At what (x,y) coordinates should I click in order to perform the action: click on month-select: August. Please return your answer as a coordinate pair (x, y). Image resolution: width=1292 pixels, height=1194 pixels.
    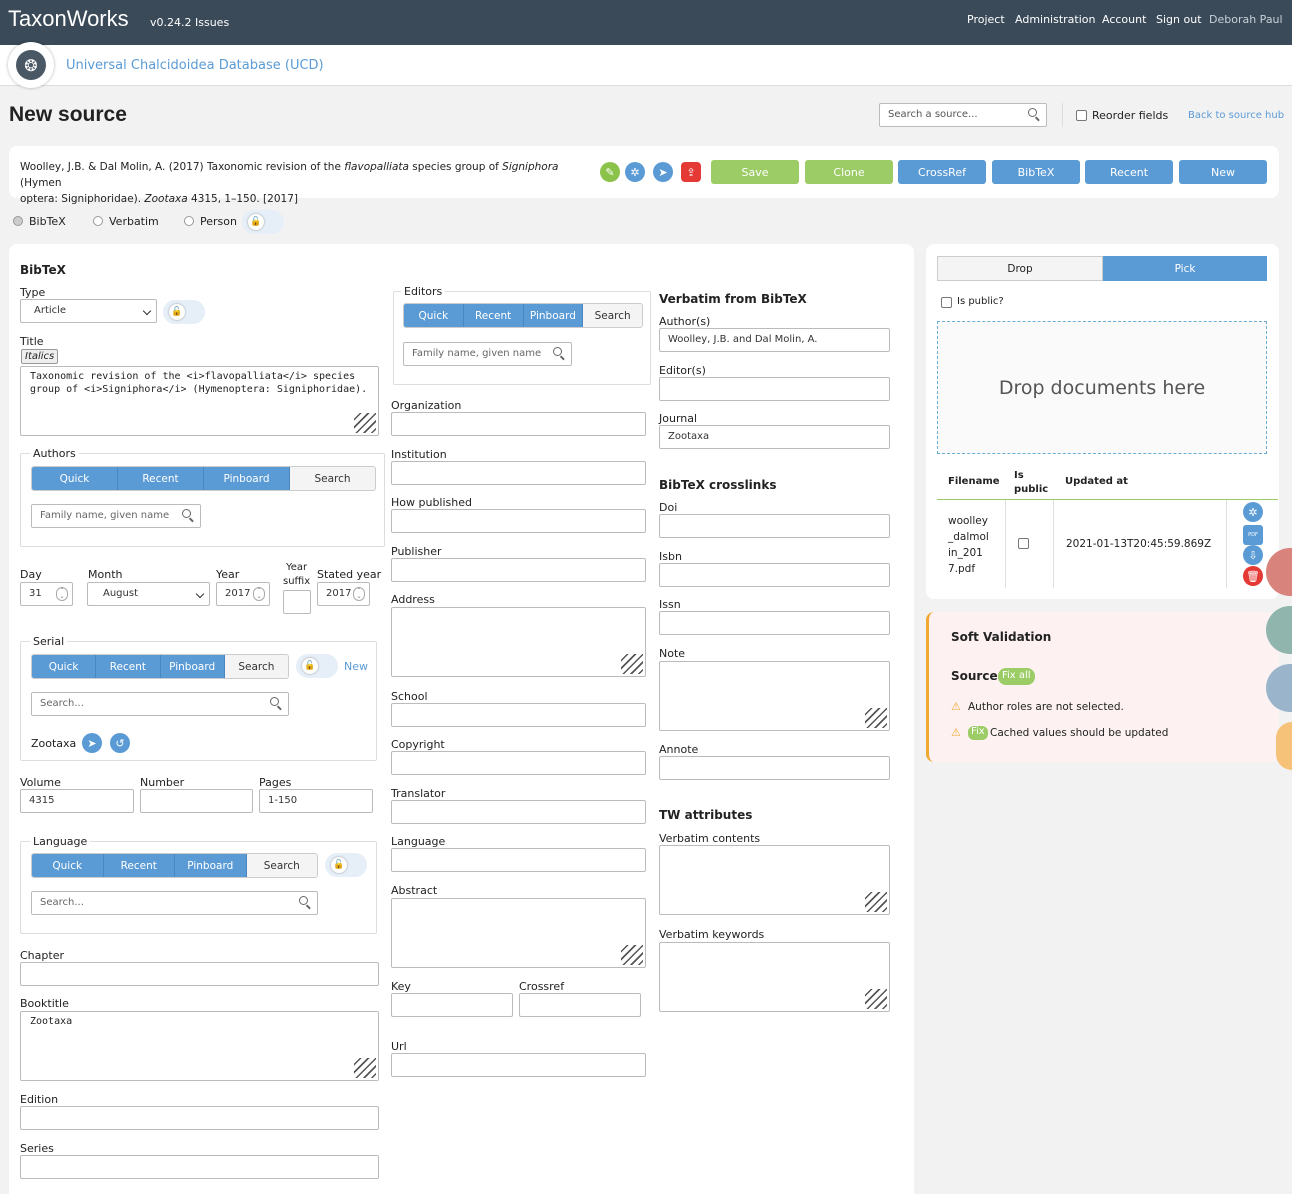
    Looking at the image, I should click on (148, 594).